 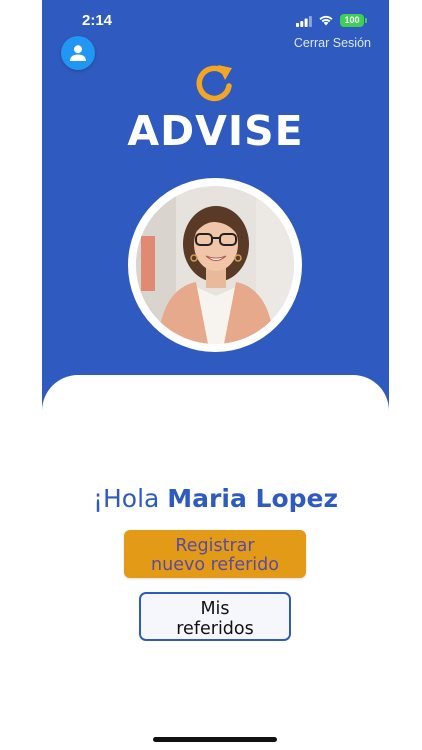 What do you see at coordinates (215, 565) in the screenshot?
I see `register-referral-label-line2: nuevo referido` at bounding box center [215, 565].